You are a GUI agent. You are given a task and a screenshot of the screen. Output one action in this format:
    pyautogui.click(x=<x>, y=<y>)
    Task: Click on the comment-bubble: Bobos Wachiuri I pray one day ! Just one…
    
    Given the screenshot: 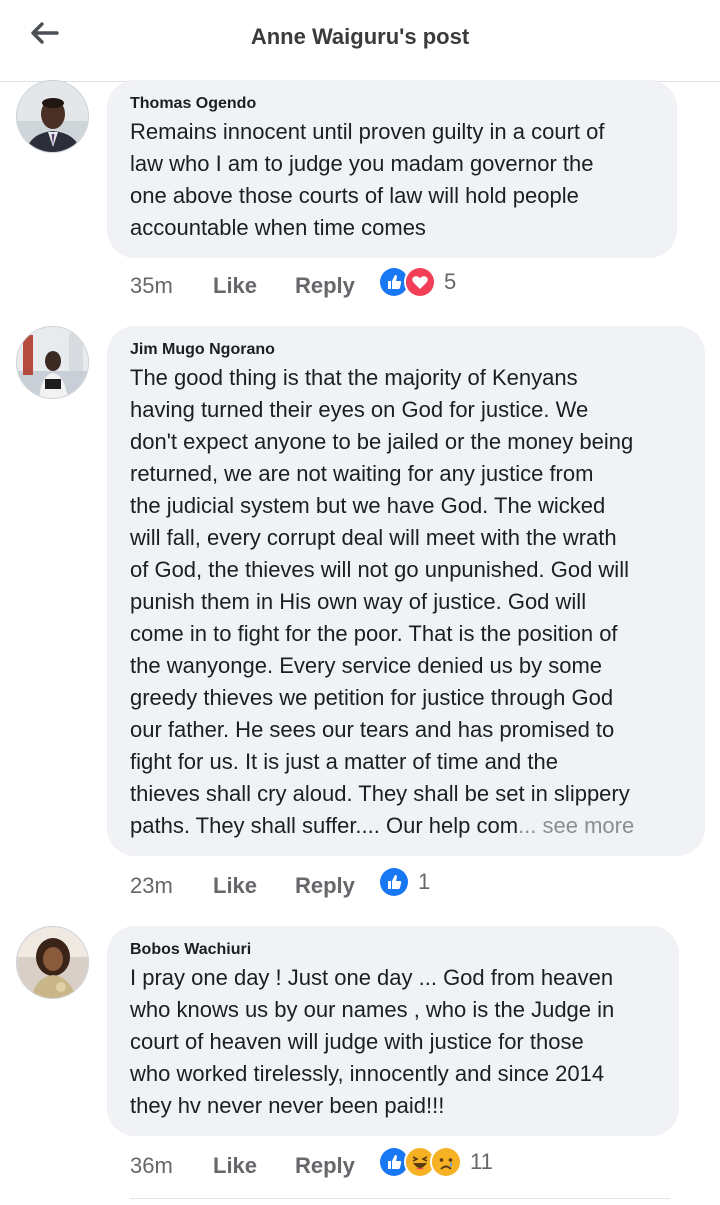 What is the action you would take?
    pyautogui.click(x=393, y=1031)
    